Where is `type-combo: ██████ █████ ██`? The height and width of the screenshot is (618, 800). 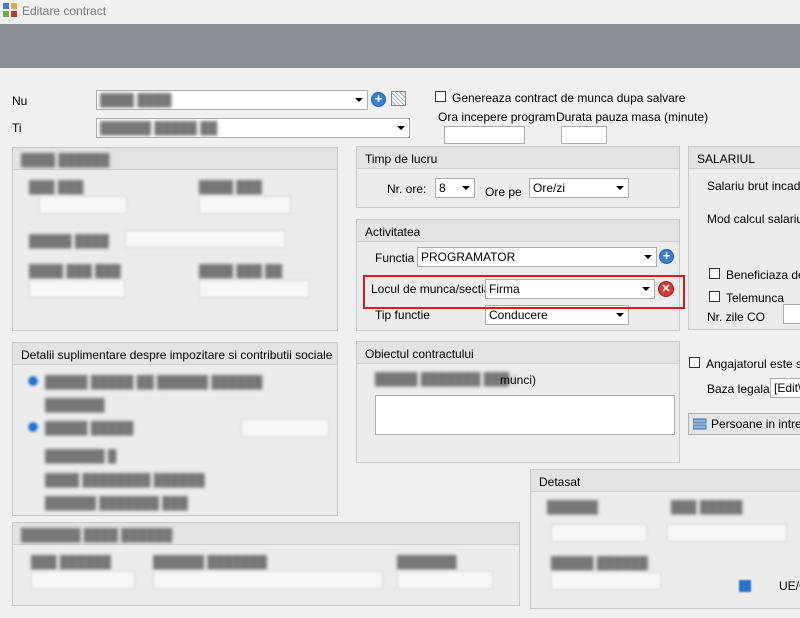 type-combo: ██████ █████ ██ is located at coordinates (253, 128).